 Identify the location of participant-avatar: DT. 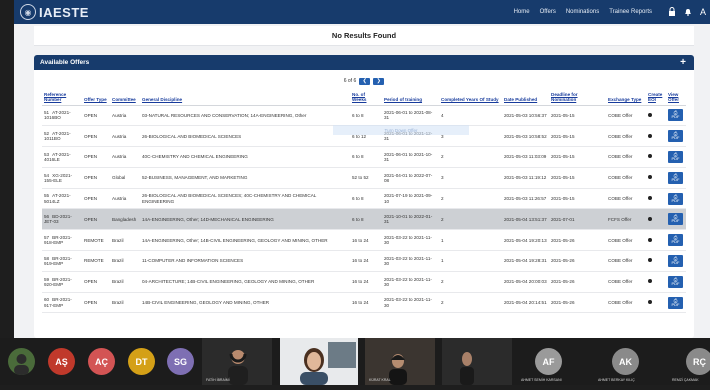
(141, 361).